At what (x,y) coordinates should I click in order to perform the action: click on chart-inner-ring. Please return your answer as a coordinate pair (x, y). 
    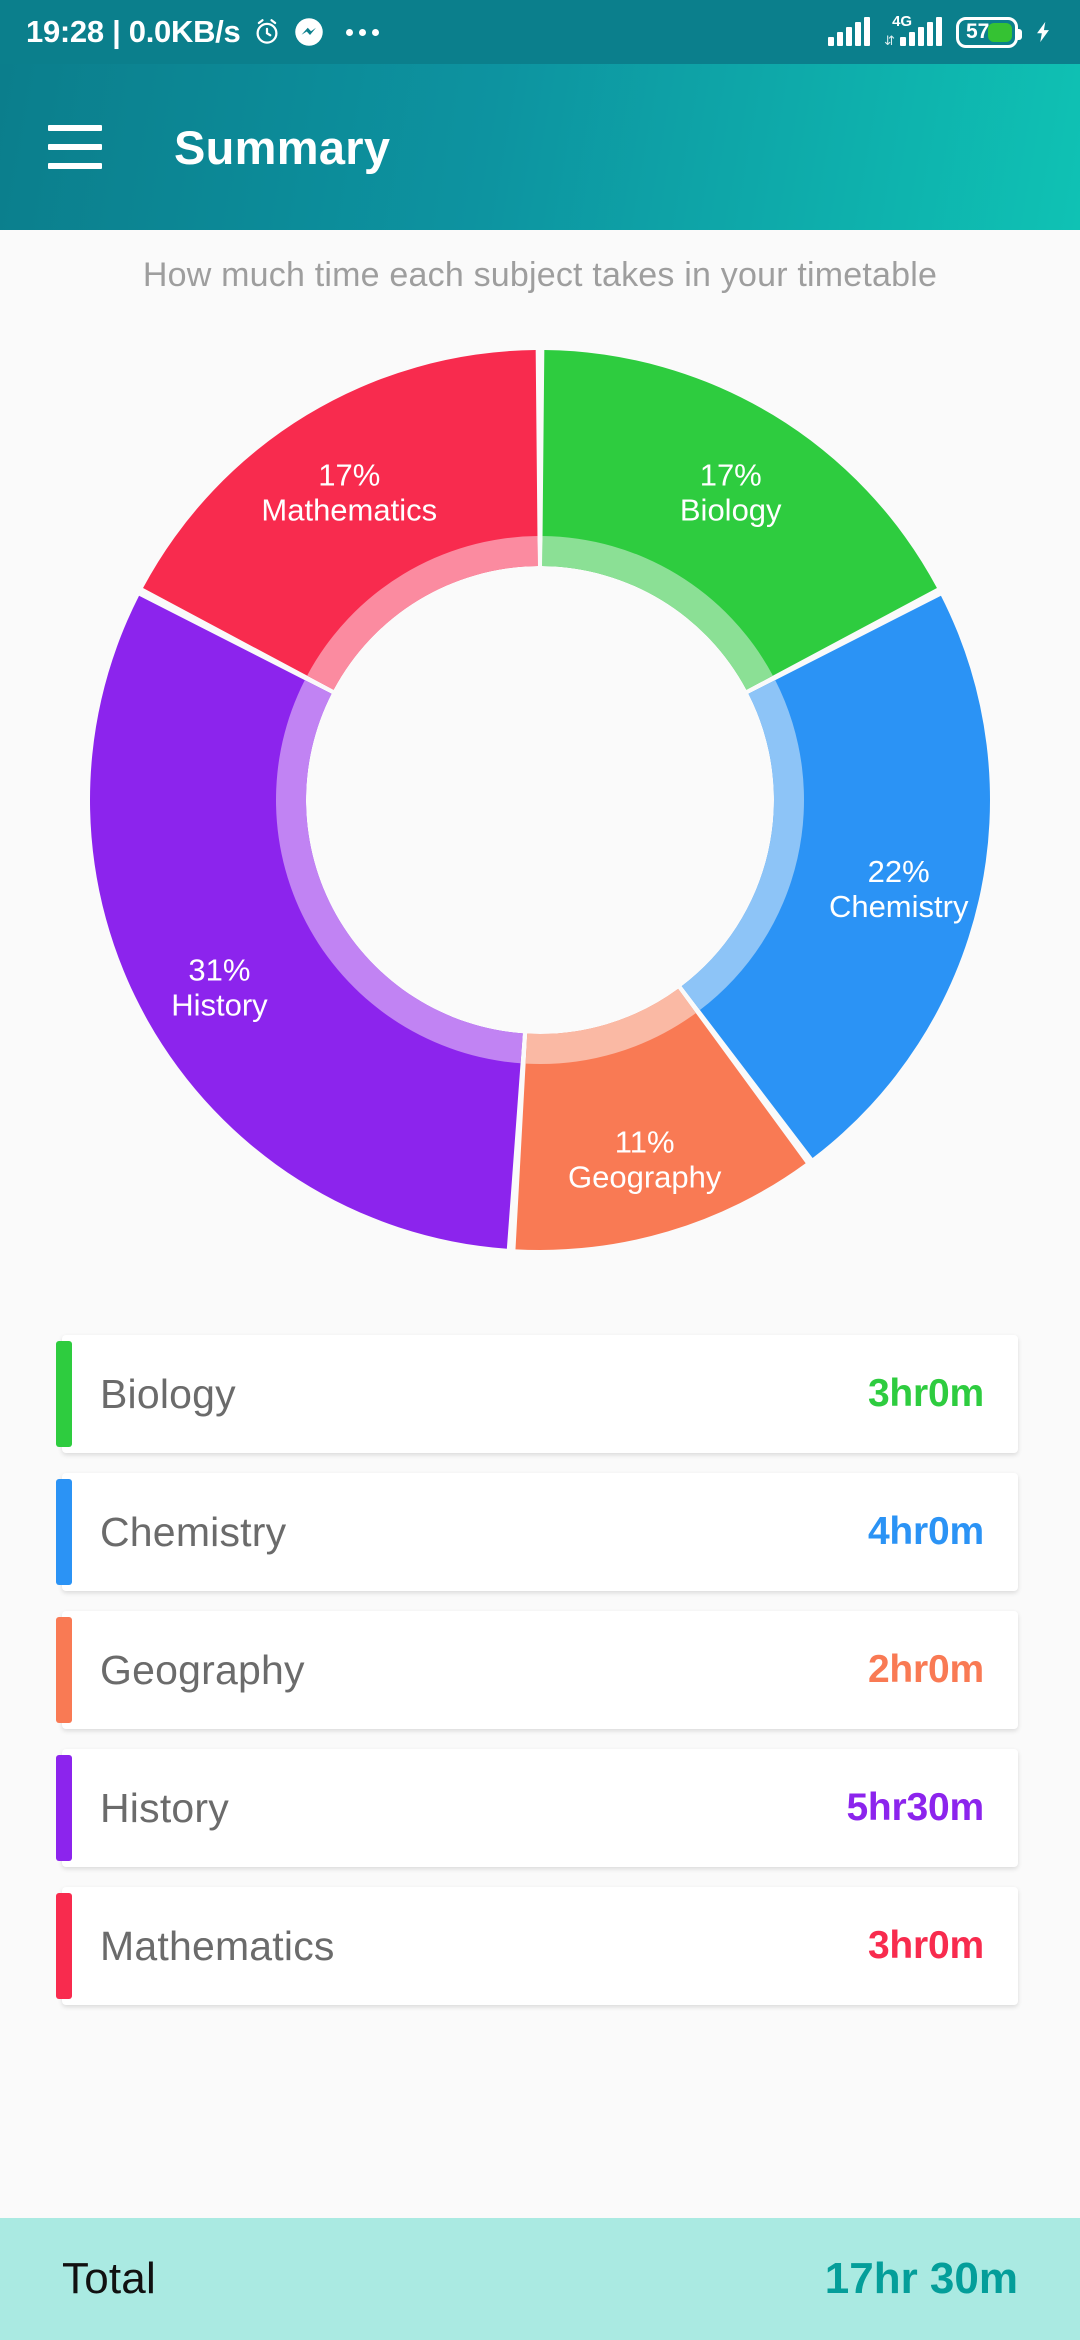
    Looking at the image, I should click on (539, 800).